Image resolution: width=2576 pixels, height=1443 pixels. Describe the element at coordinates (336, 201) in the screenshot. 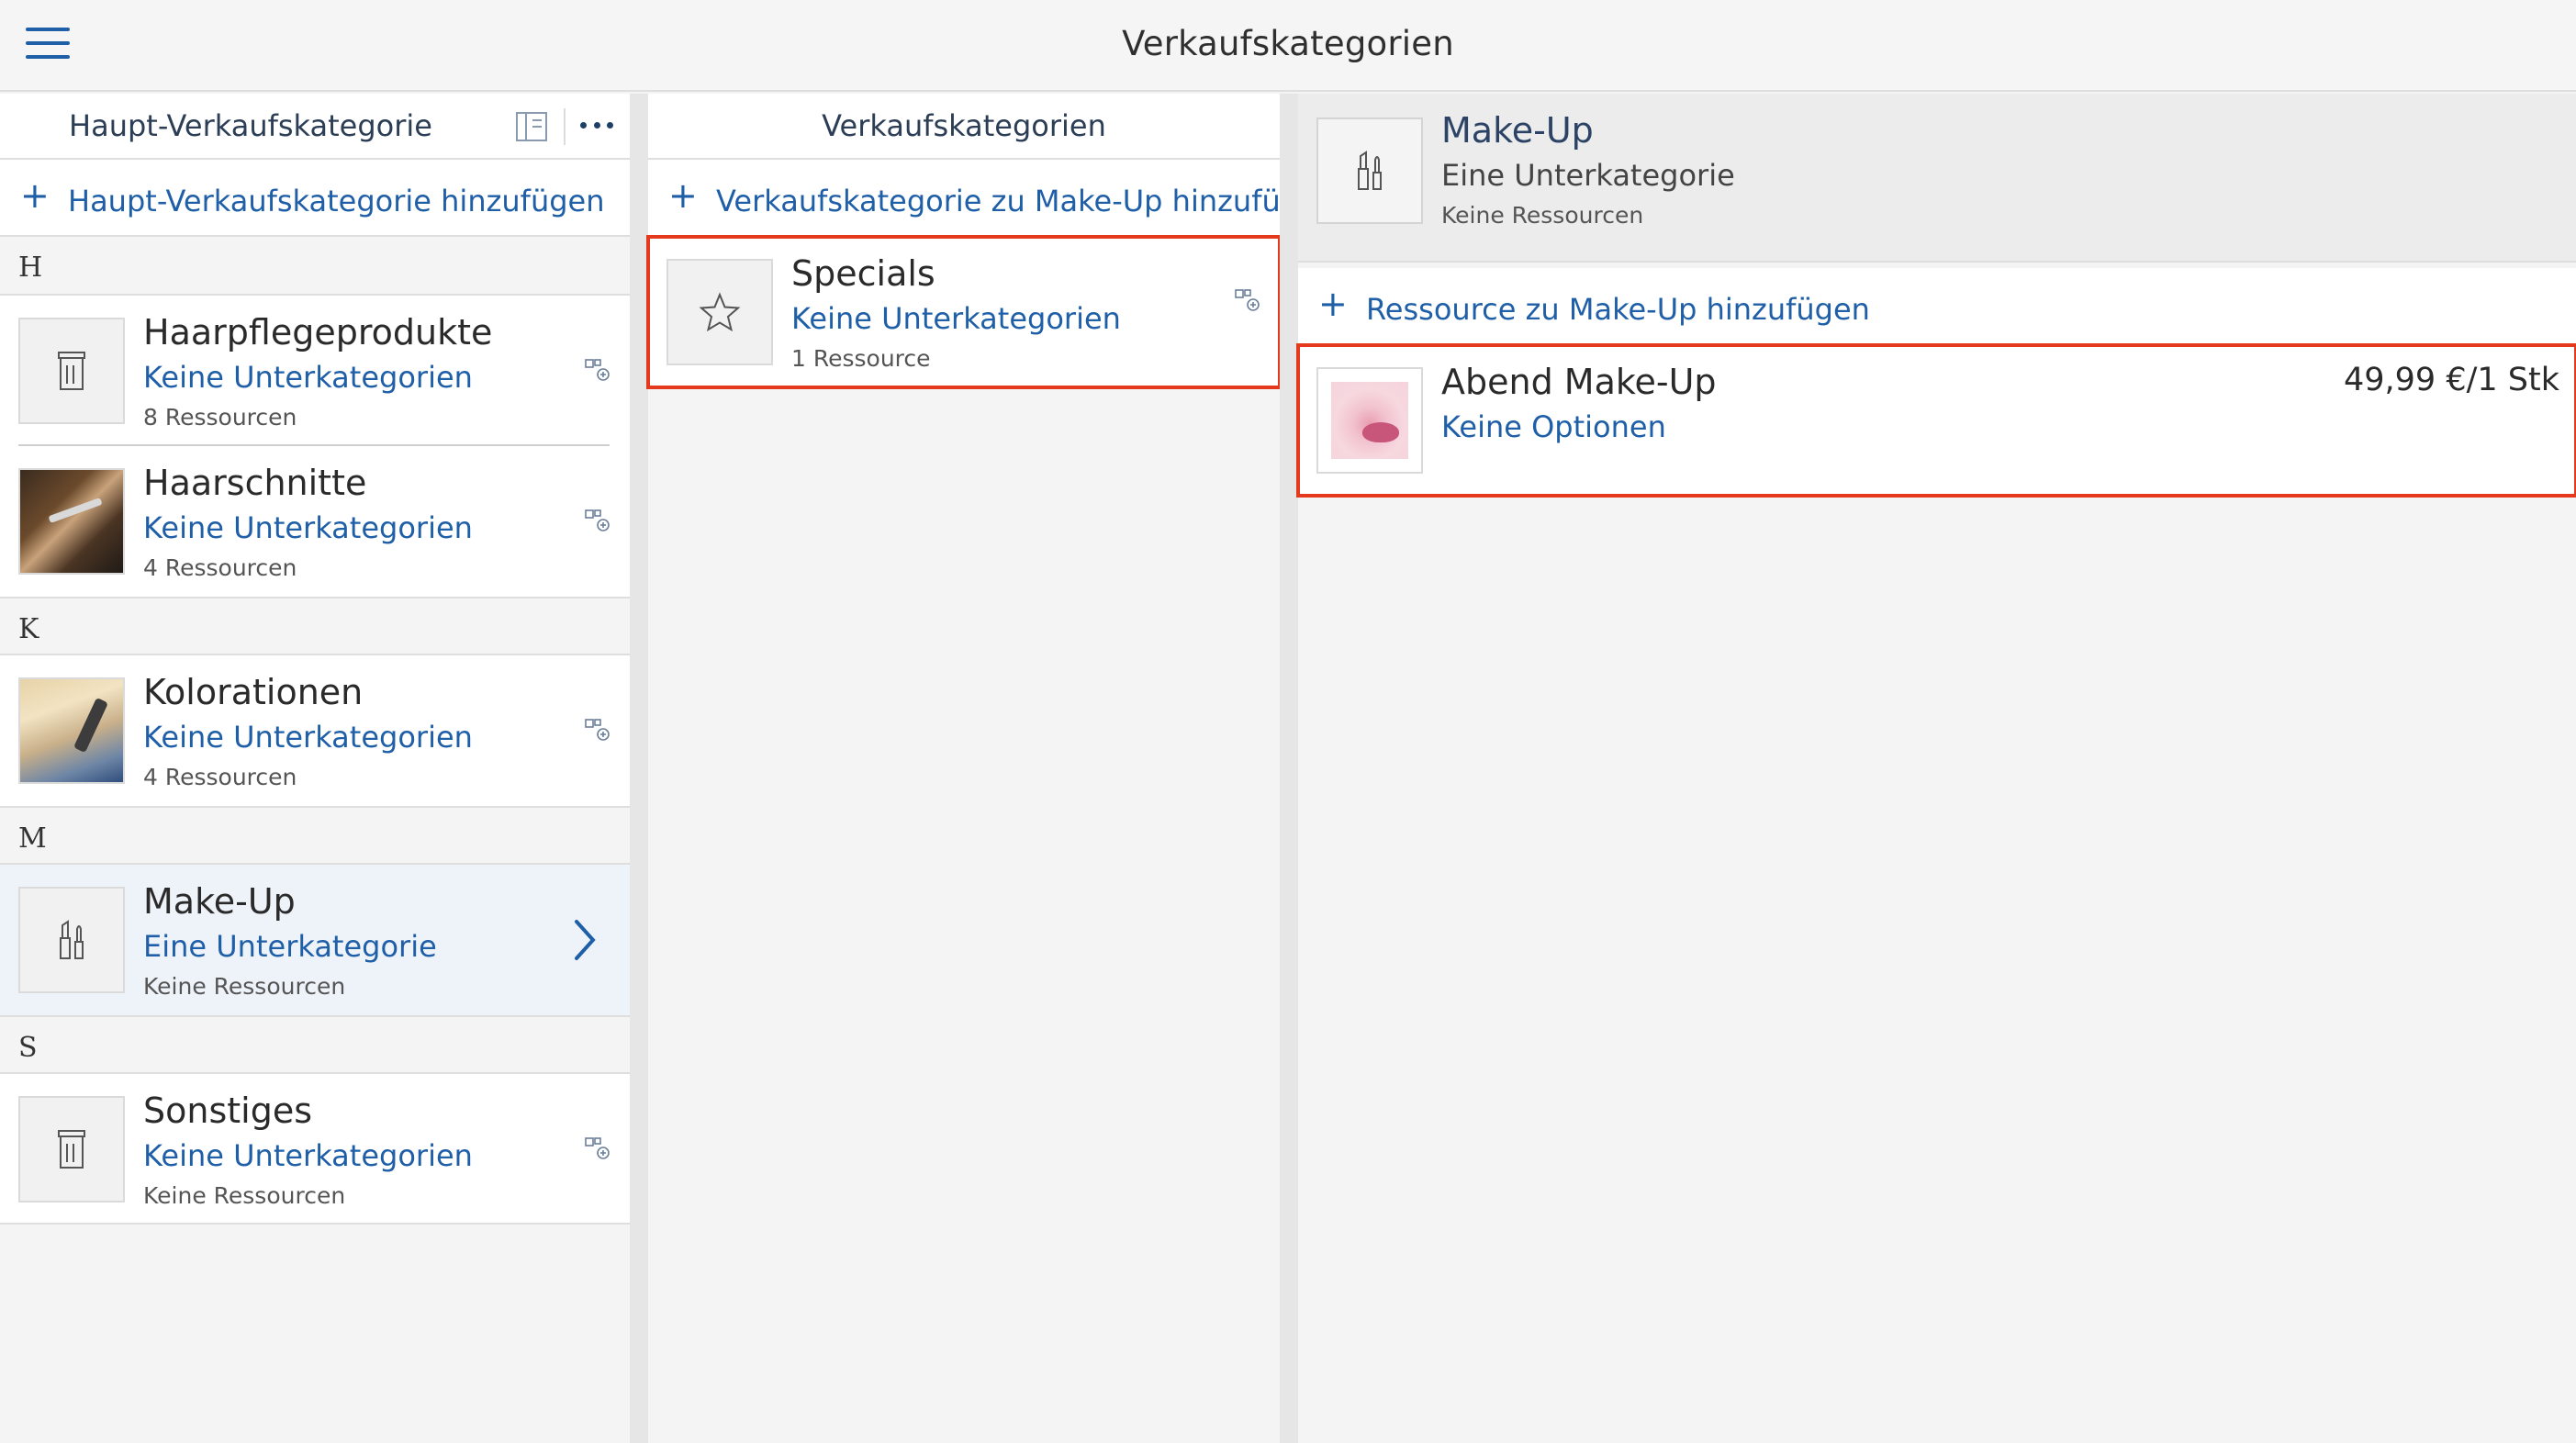

I see `add-main-category-label: Haupt-Verkaufskategorie hinzufügen` at that location.